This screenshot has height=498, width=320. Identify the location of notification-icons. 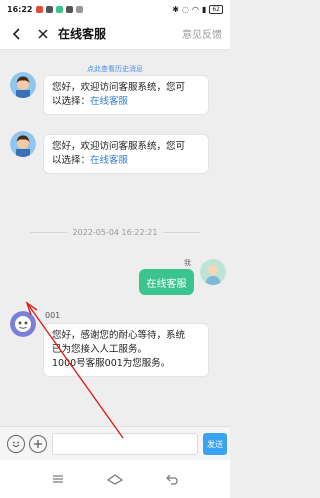
(60, 9).